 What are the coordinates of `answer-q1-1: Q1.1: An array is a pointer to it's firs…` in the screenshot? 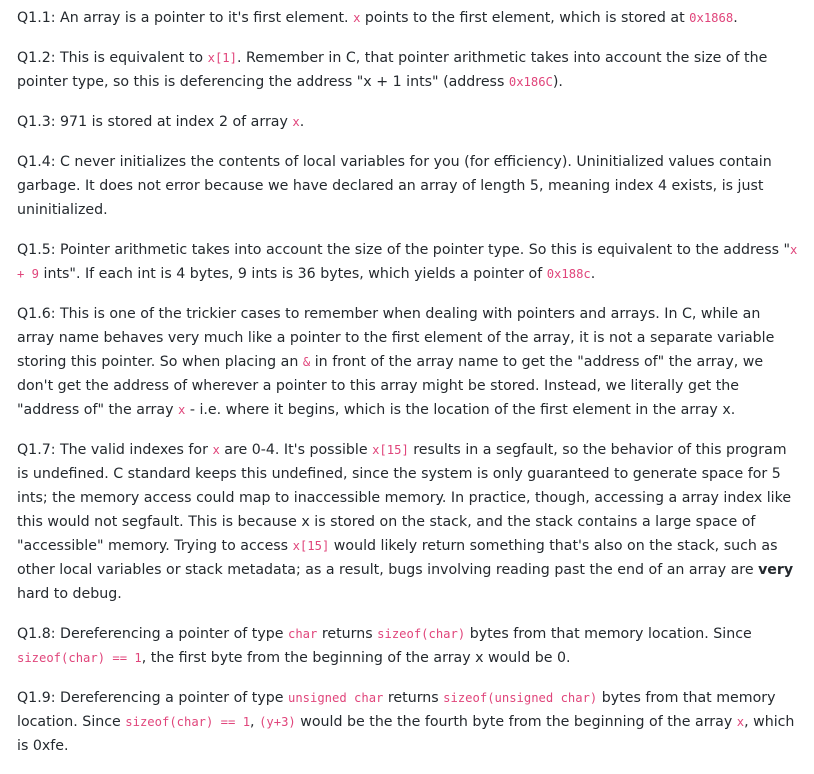 It's located at (407, 18).